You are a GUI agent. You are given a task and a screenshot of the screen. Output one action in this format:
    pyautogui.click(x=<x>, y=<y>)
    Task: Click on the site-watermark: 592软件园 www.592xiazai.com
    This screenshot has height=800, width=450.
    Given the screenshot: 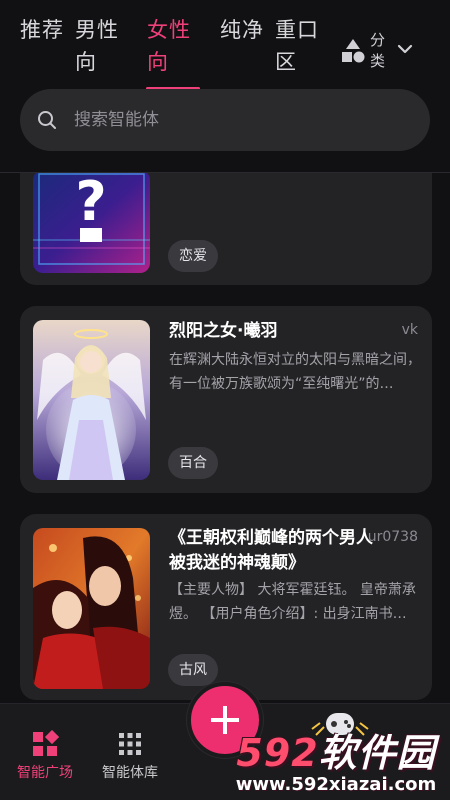 What is the action you would take?
    pyautogui.click(x=336, y=761)
    